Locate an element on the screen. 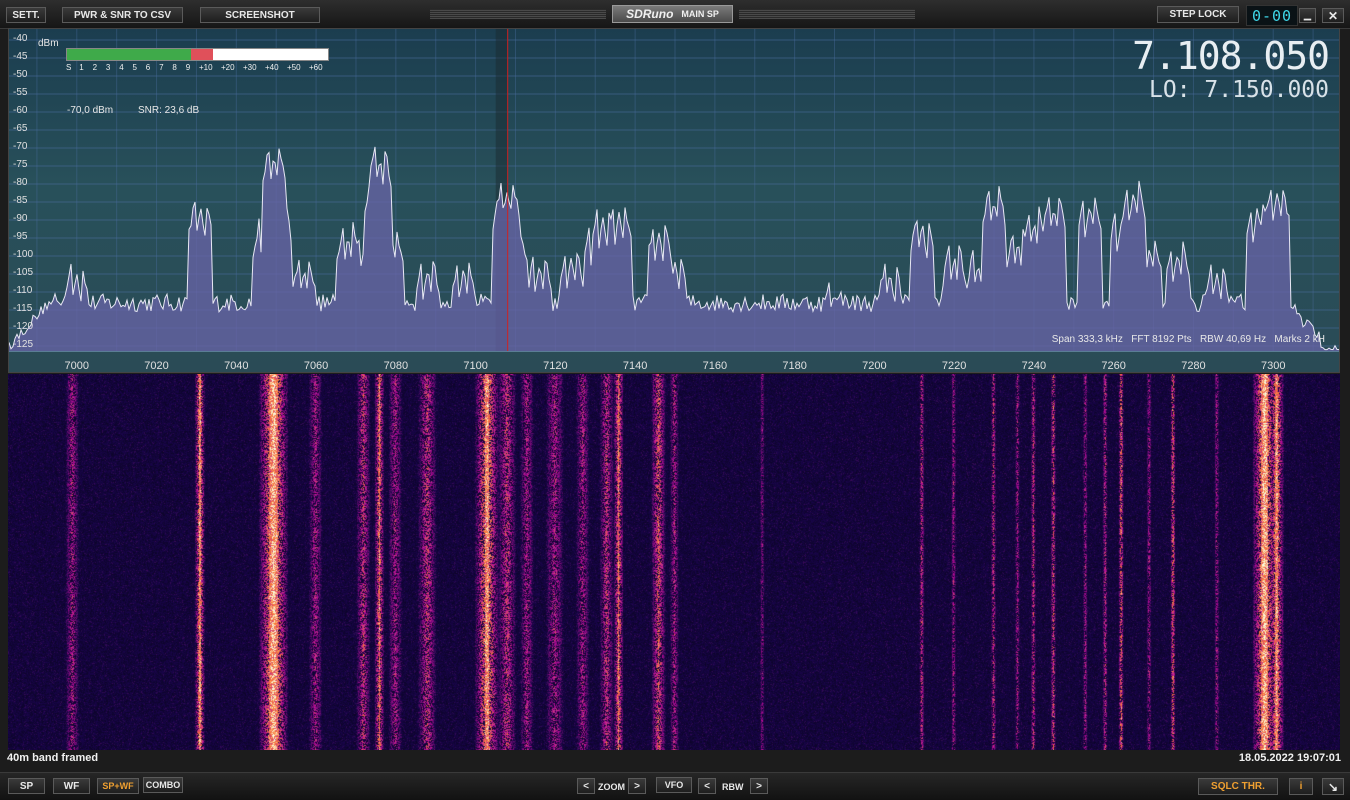  s-meter-tick: +60 is located at coordinates (316, 67).